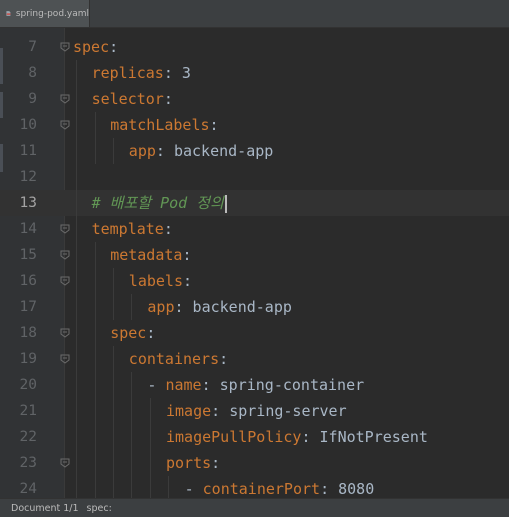 This screenshot has width=509, height=517. What do you see at coordinates (254, 14) in the screenshot?
I see `editor-tab-bar: spring-pod.yaml` at bounding box center [254, 14].